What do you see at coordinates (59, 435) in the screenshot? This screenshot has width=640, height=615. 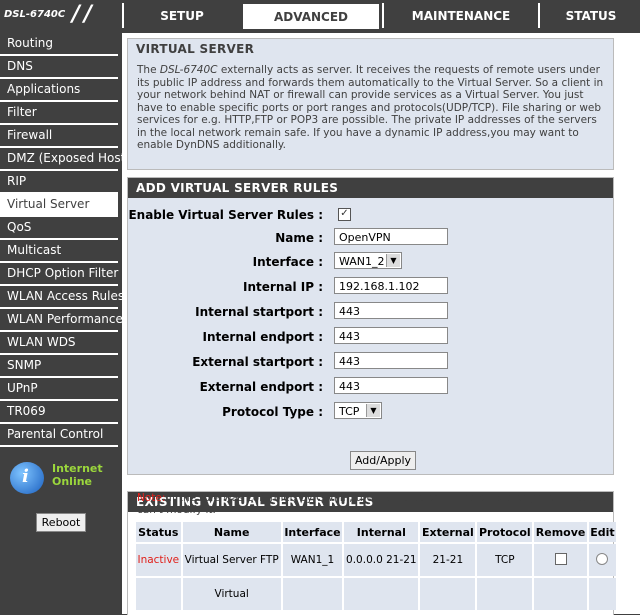 I see `sidebar-item-parental-control: Parental Control` at bounding box center [59, 435].